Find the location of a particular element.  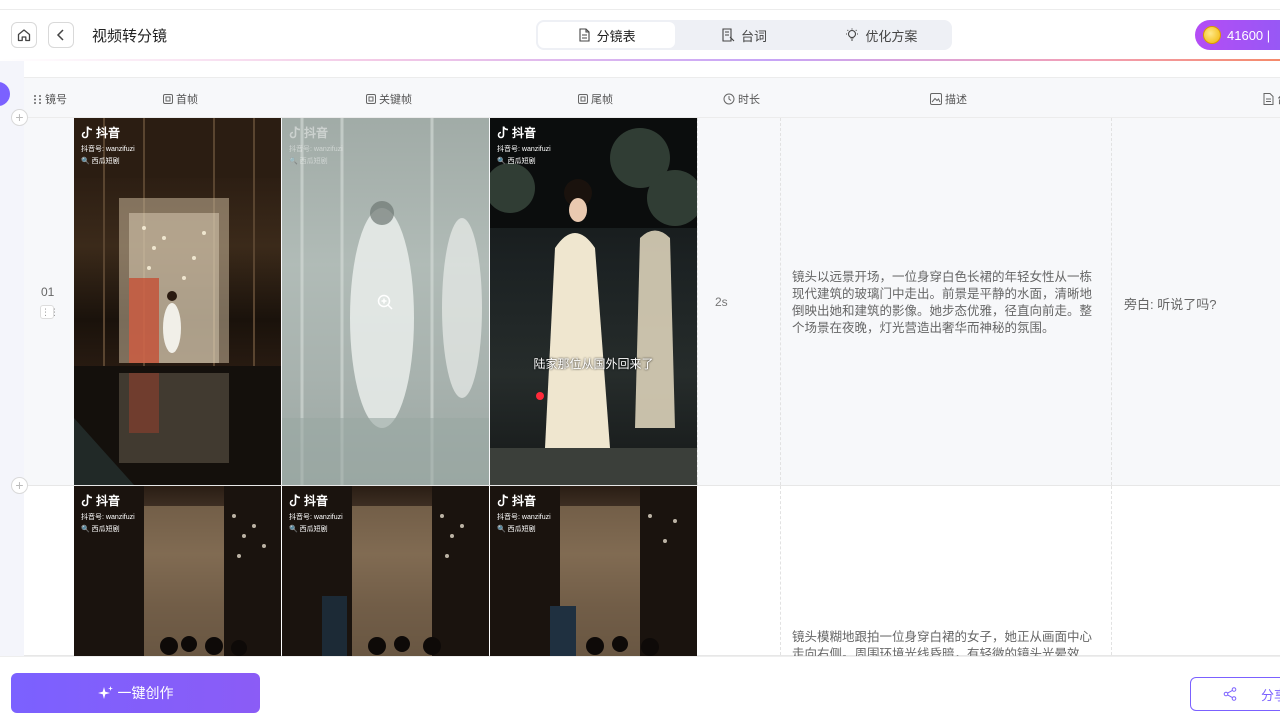

home-button is located at coordinates (24, 35).